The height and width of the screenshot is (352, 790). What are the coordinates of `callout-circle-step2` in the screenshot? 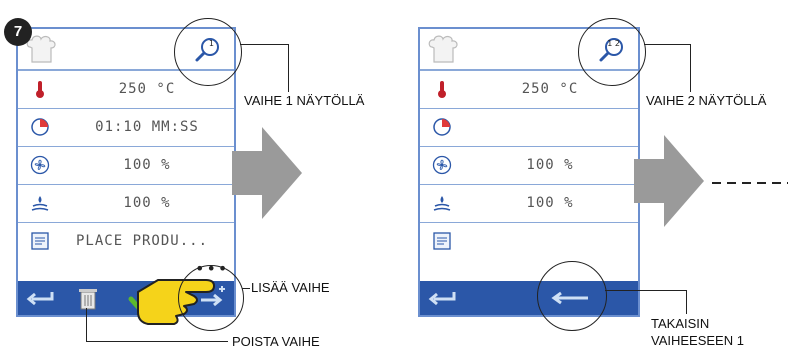 It's located at (612, 52).